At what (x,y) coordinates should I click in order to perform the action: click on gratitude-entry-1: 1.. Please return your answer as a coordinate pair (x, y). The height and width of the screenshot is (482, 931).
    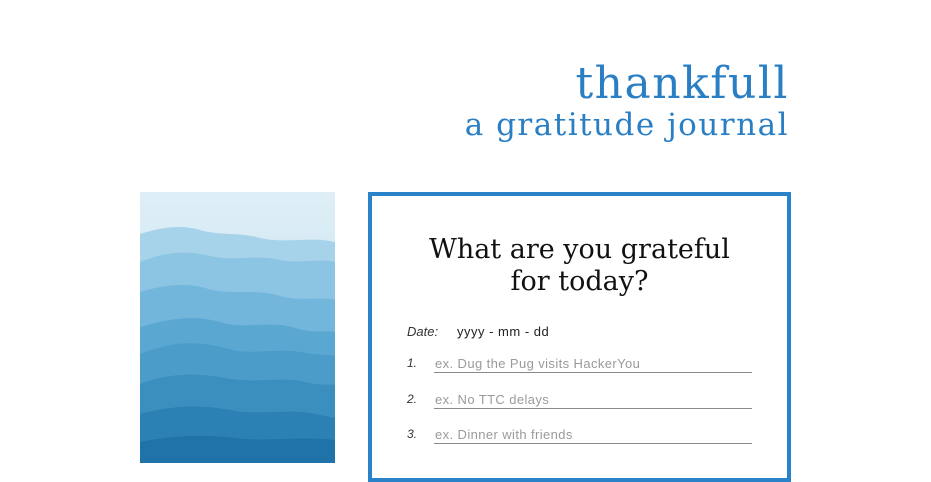
    Looking at the image, I should click on (579, 364).